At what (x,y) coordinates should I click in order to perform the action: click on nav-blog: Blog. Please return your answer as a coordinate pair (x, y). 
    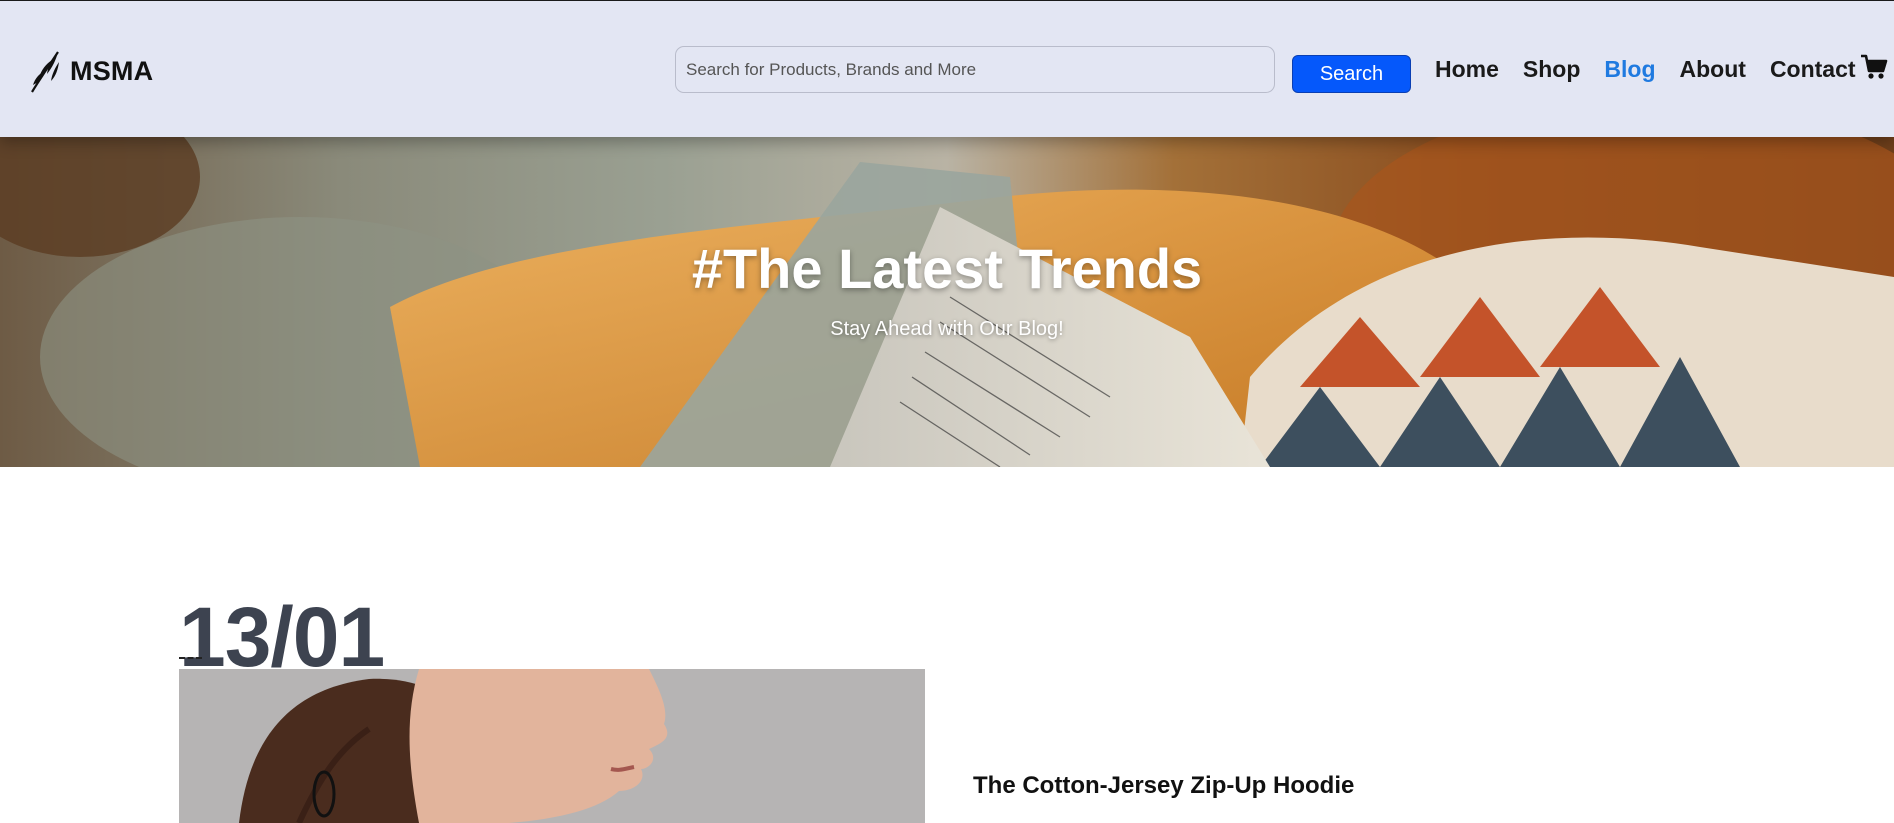
    Looking at the image, I should click on (1629, 69).